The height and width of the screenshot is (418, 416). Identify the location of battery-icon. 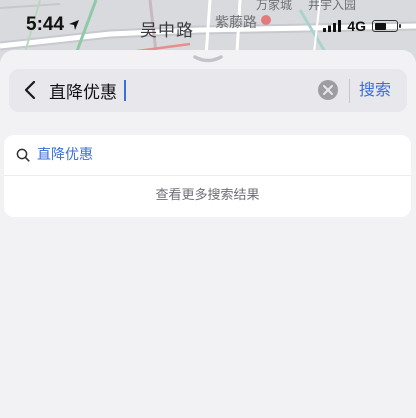
(386, 26).